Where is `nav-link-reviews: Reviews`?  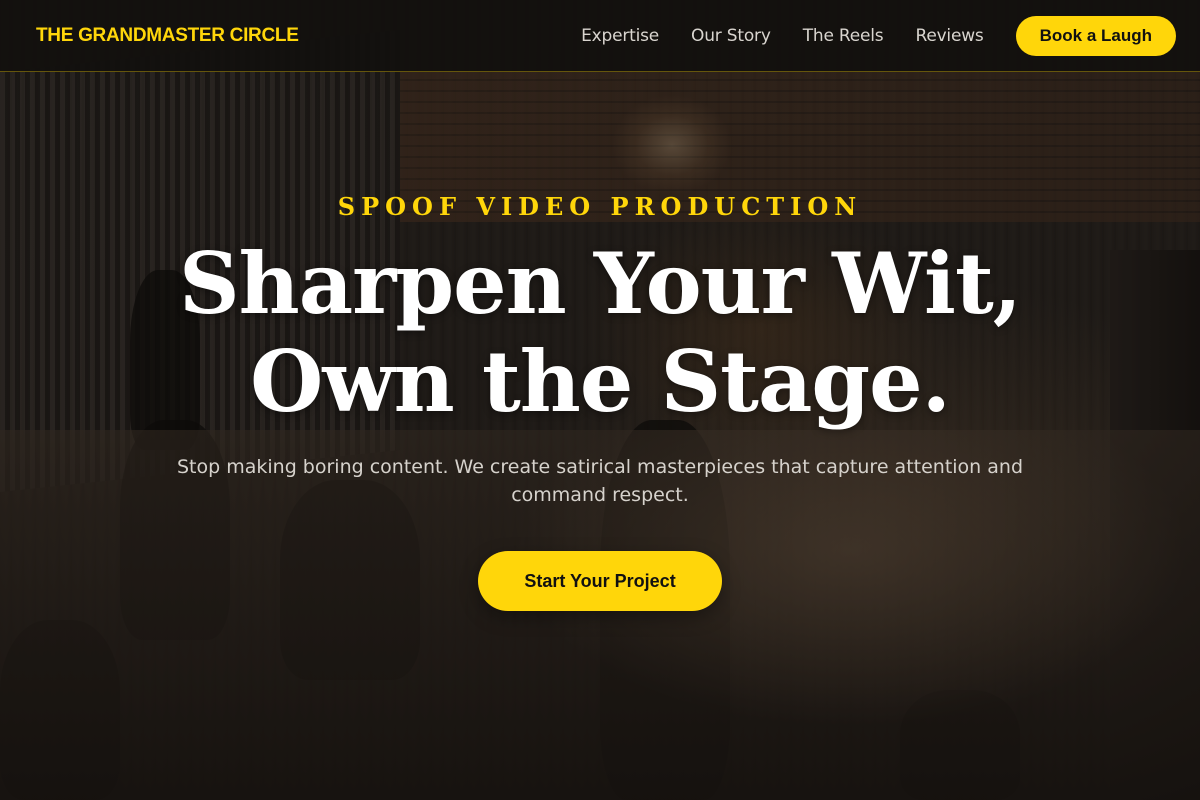
nav-link-reviews: Reviews is located at coordinates (949, 36).